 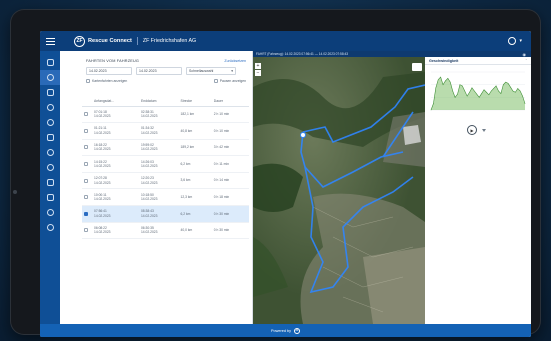 I want to click on user-icon, so click(x=512, y=41).